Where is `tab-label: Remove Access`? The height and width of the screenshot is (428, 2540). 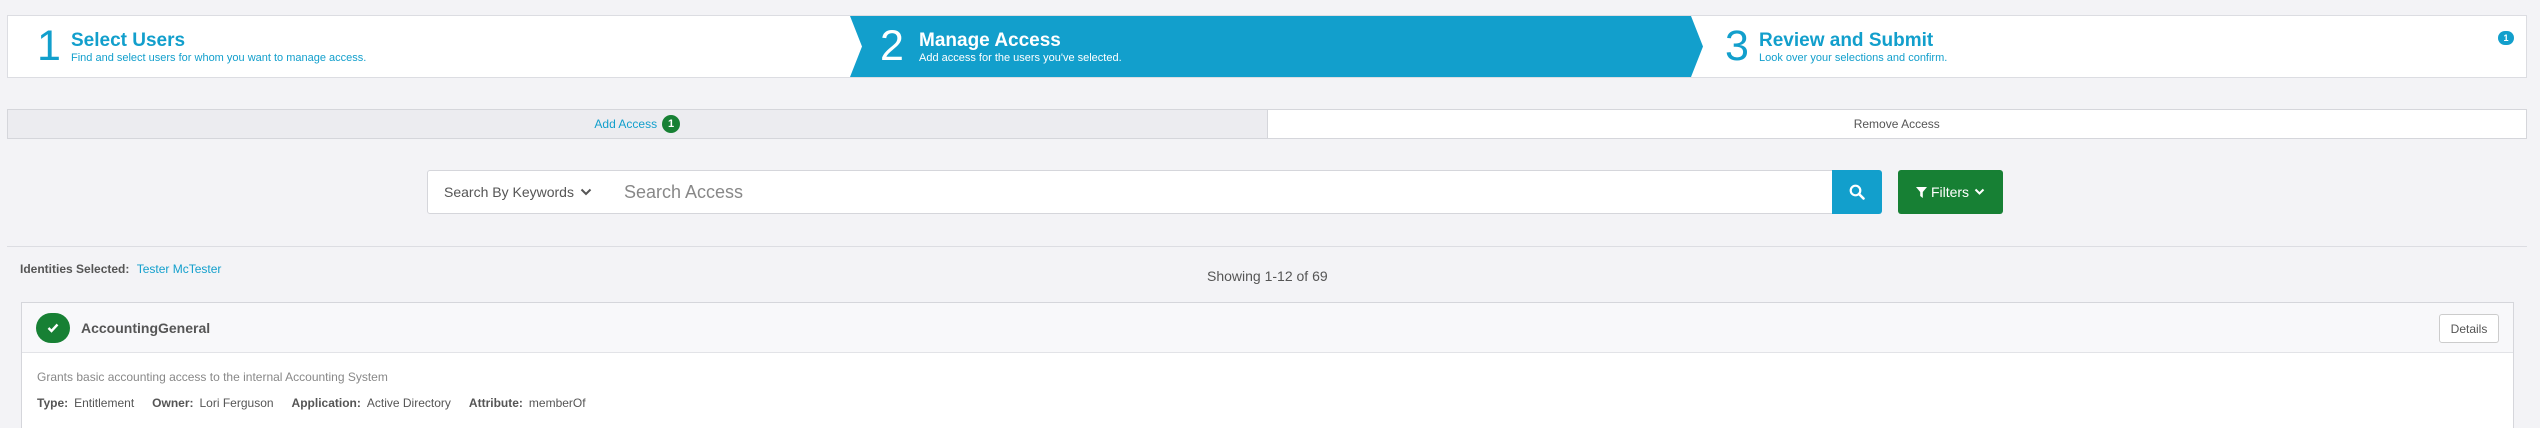
tab-label: Remove Access is located at coordinates (1896, 124).